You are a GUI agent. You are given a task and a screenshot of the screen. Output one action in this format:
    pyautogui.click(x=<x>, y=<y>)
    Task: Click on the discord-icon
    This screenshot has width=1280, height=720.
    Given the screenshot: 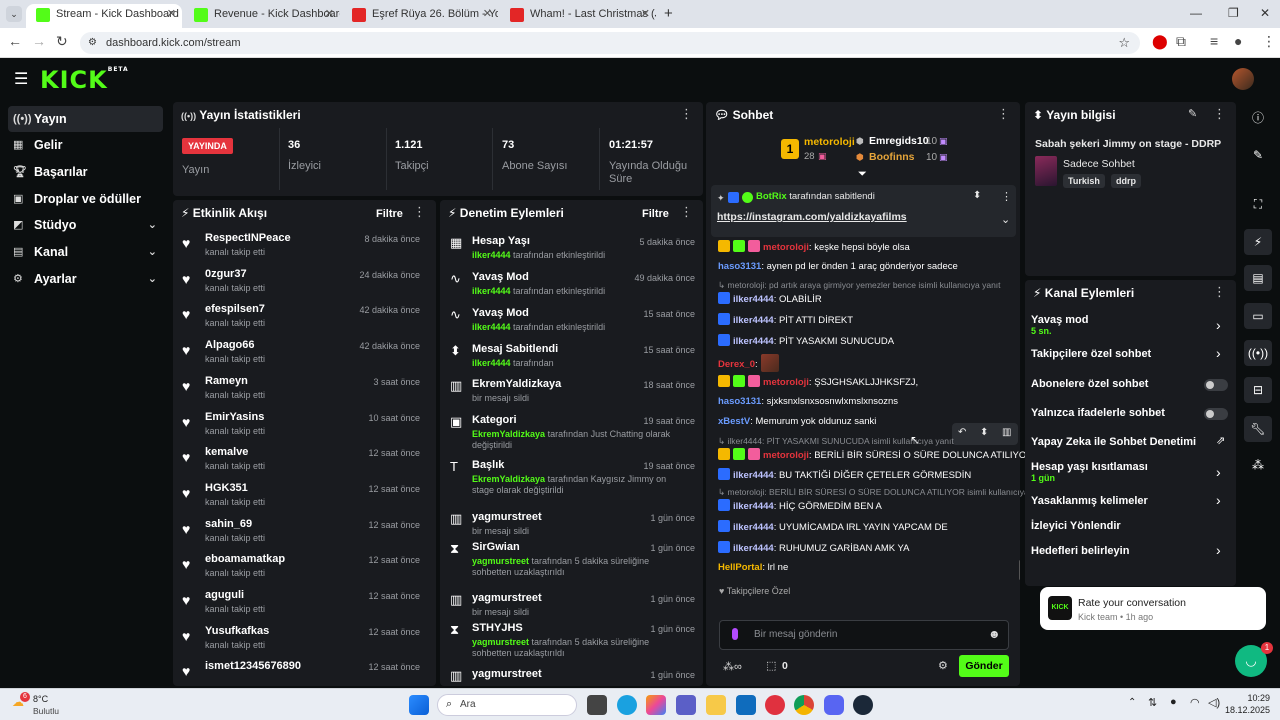 What is the action you would take?
    pyautogui.click(x=834, y=705)
    